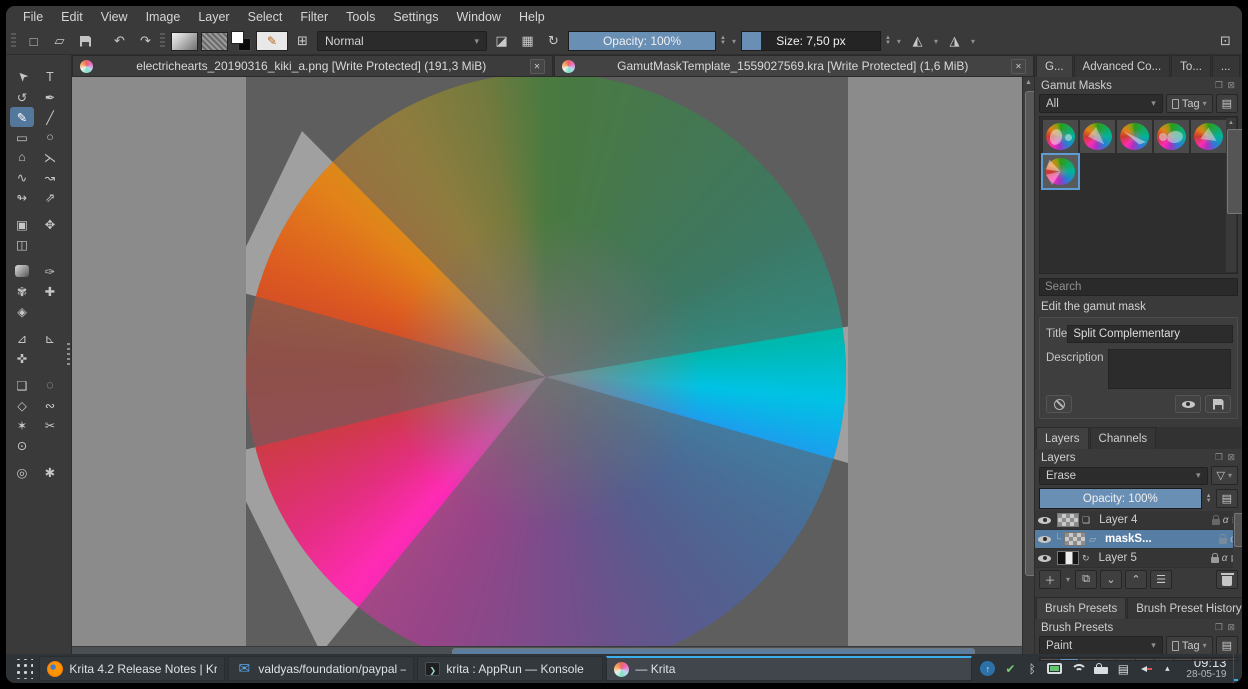  What do you see at coordinates (1184, 608) in the screenshot?
I see `tab-brush-preset-history: Brush Preset History` at bounding box center [1184, 608].